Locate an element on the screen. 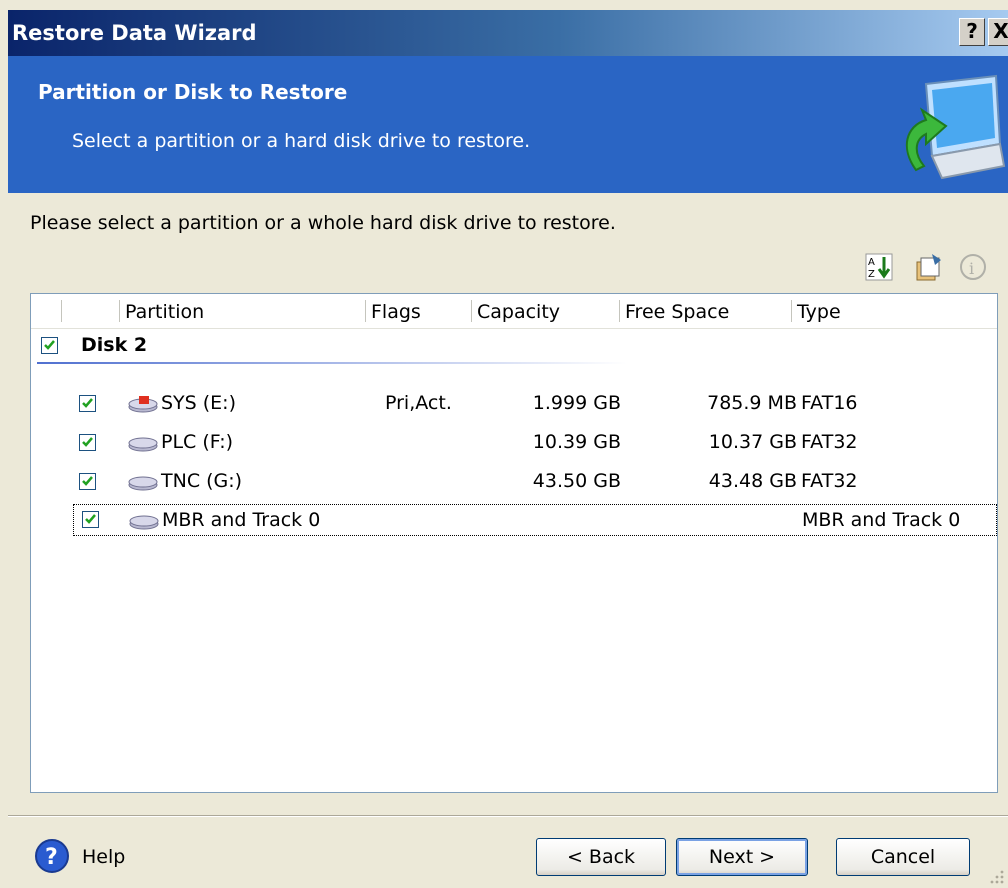 The image size is (1008, 888). footer-separator is located at coordinates (508, 816).